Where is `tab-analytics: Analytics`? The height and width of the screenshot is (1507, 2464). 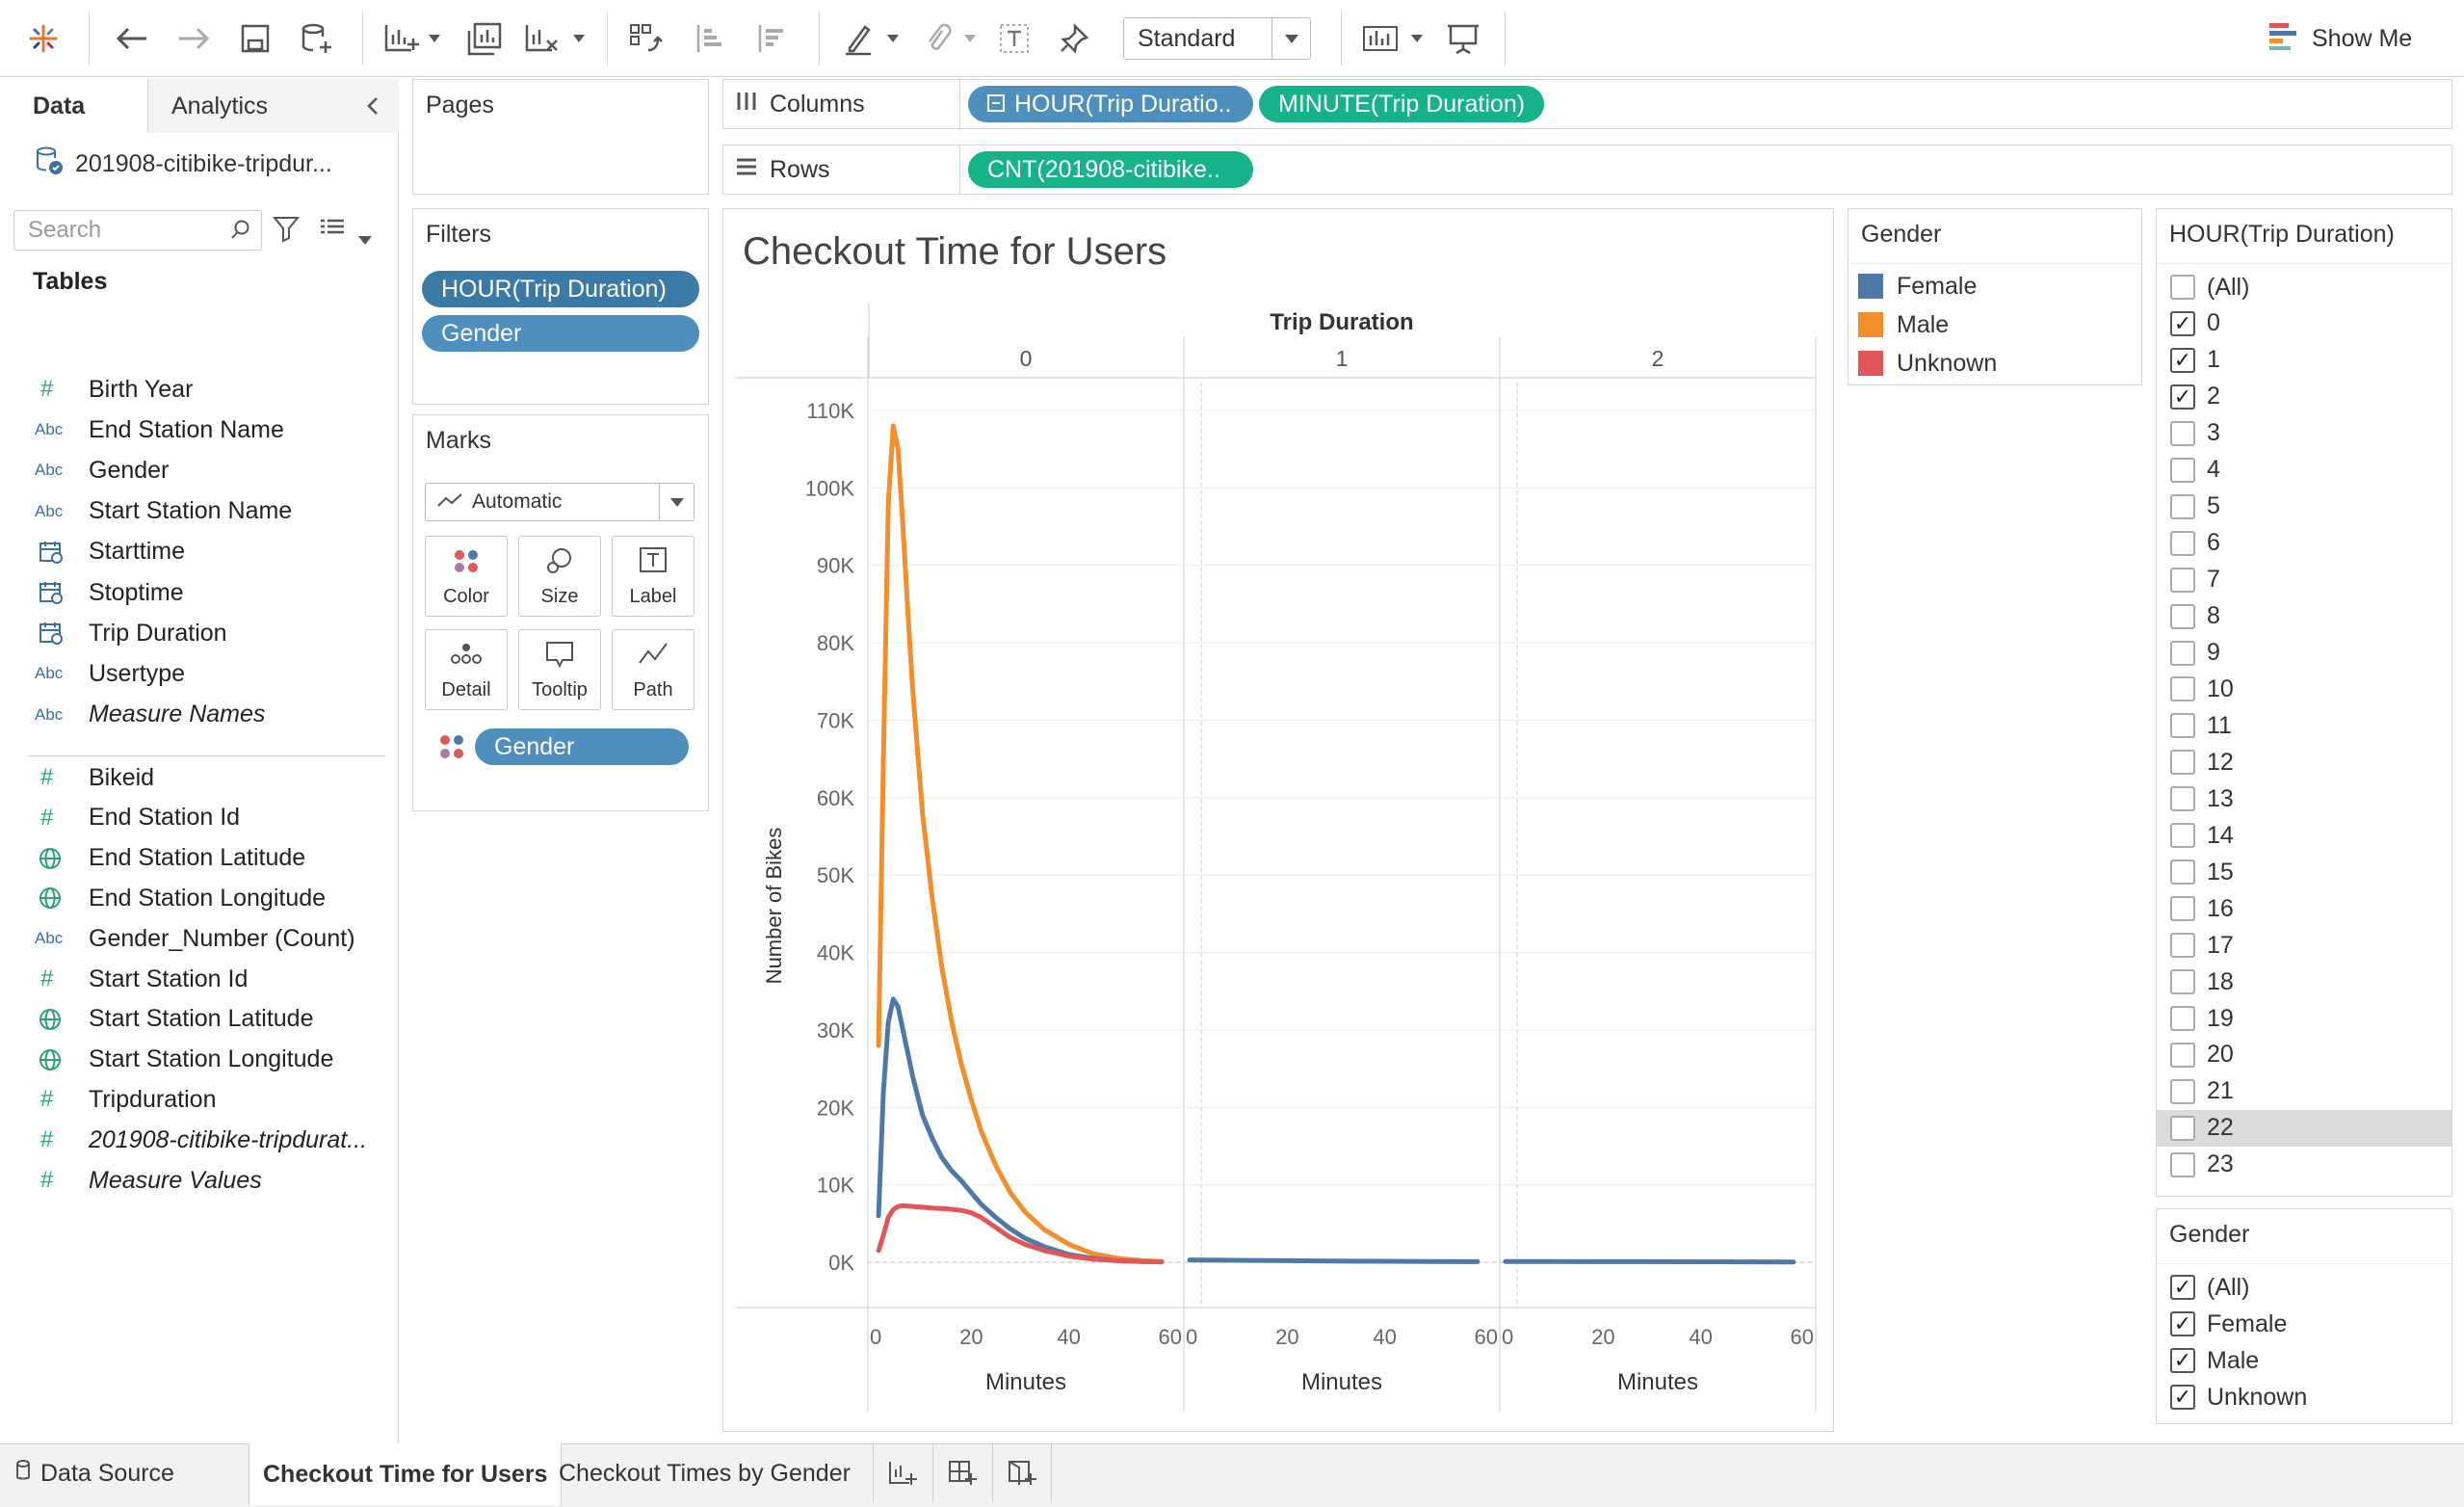 tab-analytics: Analytics is located at coordinates (273, 106).